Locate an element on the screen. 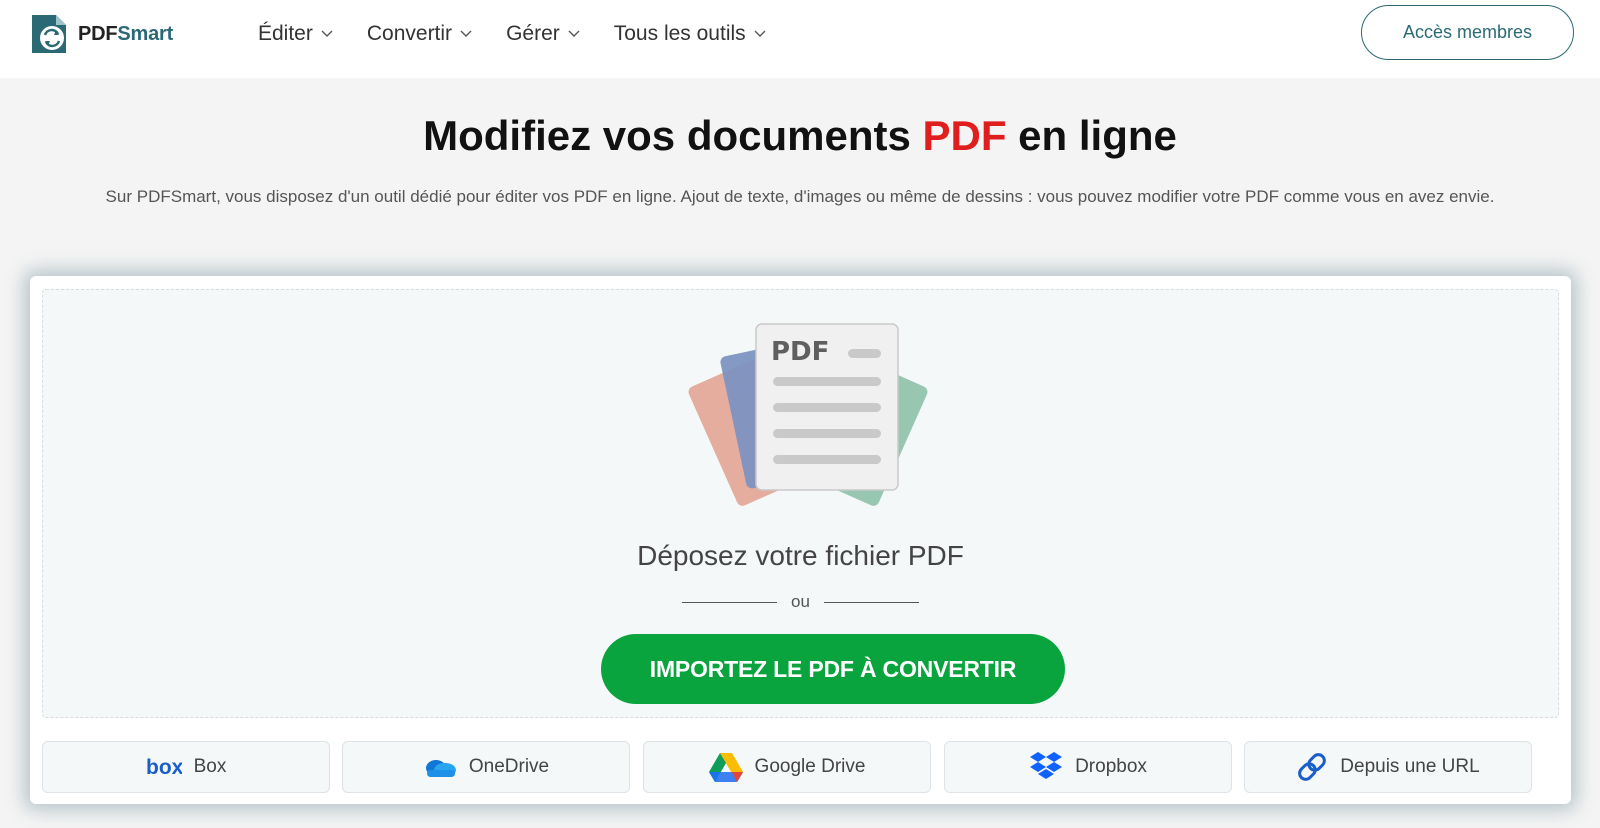 The image size is (1600, 828). divider-line-left is located at coordinates (730, 602).